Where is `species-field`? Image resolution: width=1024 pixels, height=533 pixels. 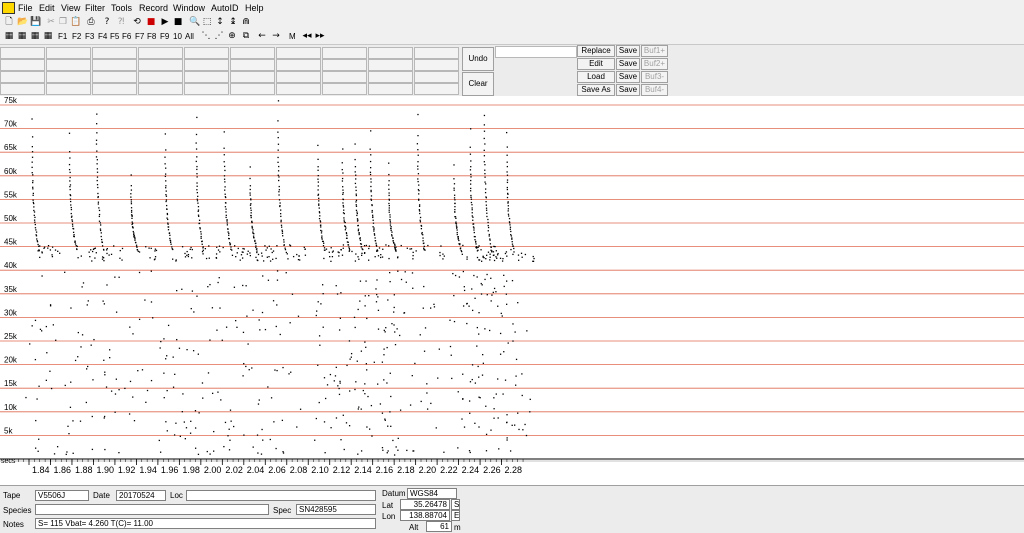 species-field is located at coordinates (152, 509).